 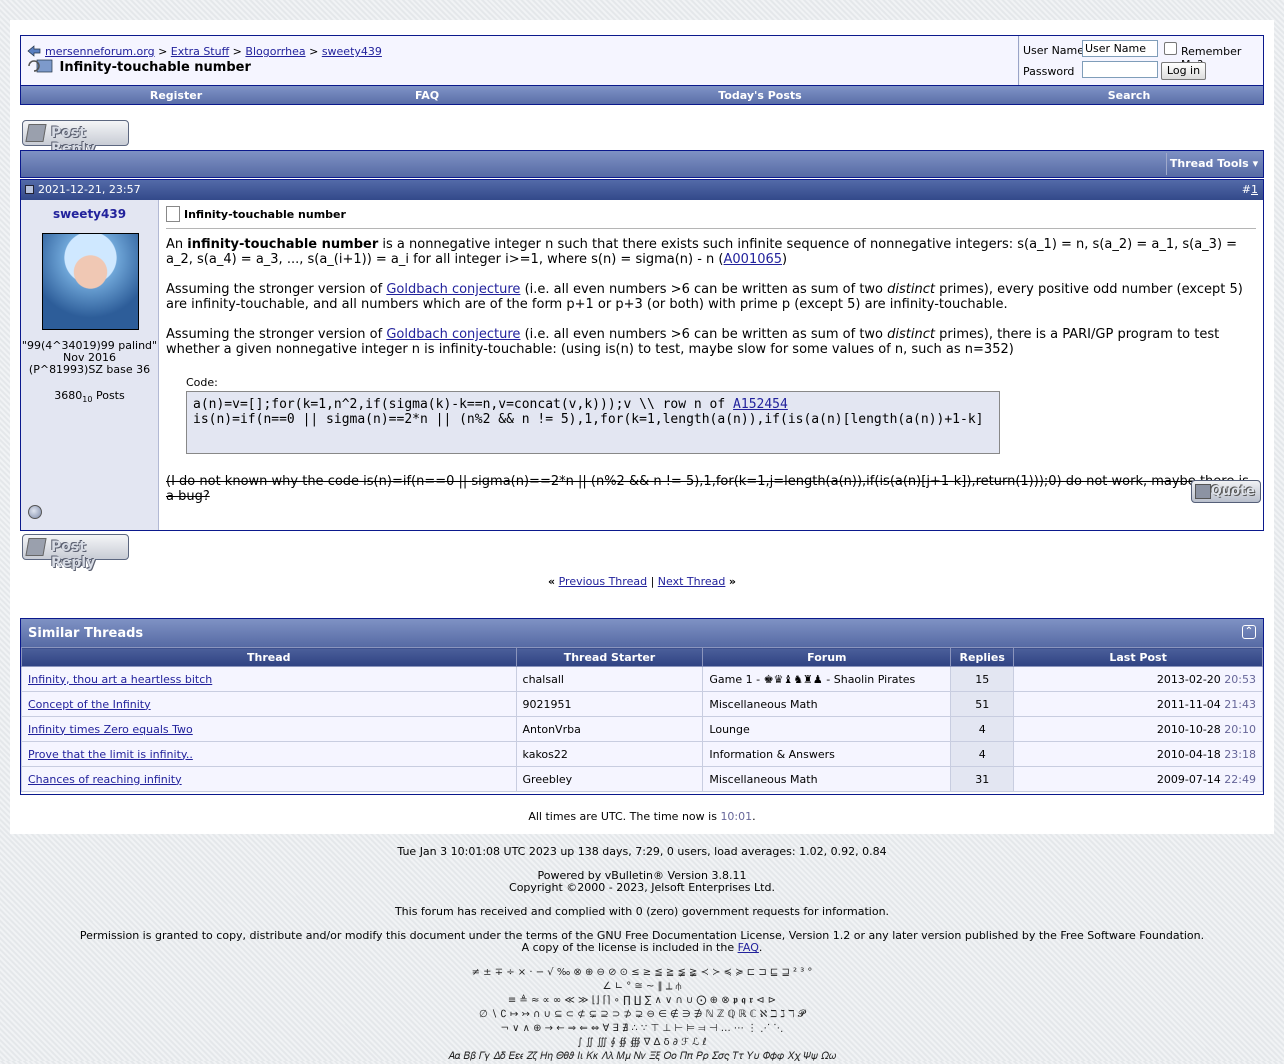 What do you see at coordinates (177, 244) in the screenshot?
I see `text-span: An` at bounding box center [177, 244].